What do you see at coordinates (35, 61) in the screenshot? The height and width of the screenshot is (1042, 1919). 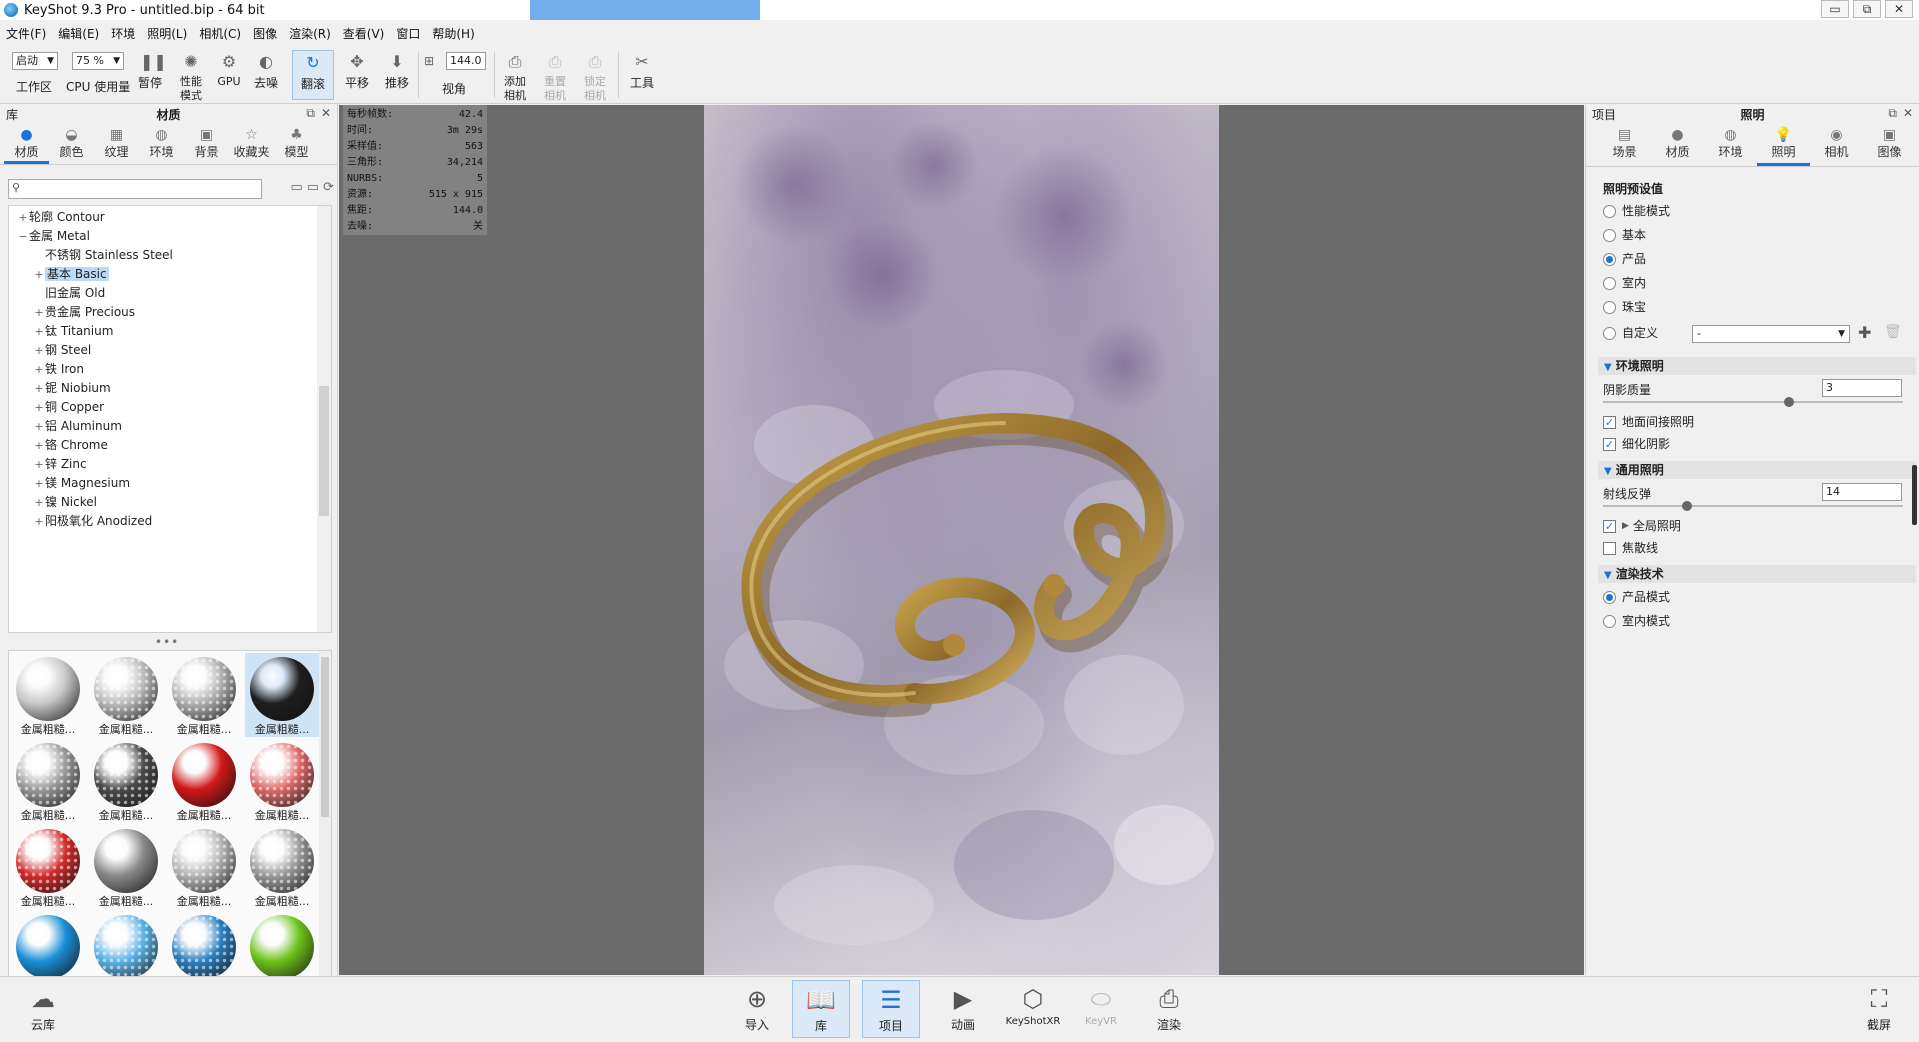 I see `workspace-select: 启动 ▼` at bounding box center [35, 61].